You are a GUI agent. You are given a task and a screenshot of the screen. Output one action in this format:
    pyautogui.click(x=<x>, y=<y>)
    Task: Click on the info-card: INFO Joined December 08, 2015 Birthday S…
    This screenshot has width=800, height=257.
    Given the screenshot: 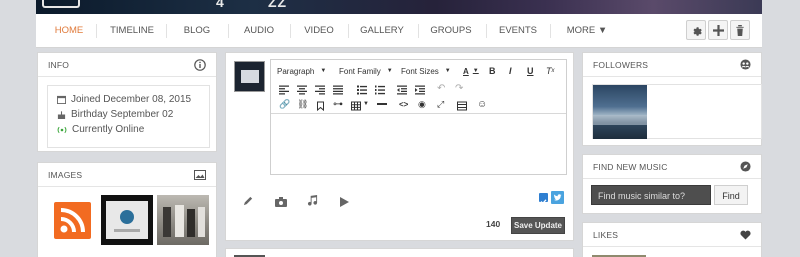 What is the action you would take?
    pyautogui.click(x=127, y=102)
    